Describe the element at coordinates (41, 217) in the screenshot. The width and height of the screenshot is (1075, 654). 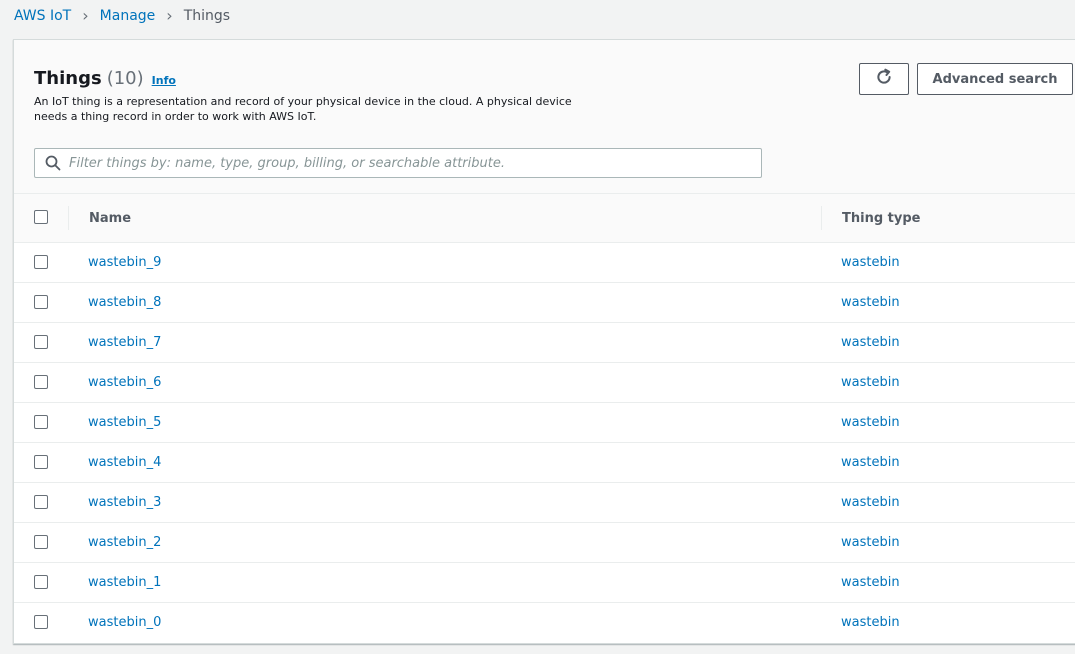
I see `select-all-checkbox` at that location.